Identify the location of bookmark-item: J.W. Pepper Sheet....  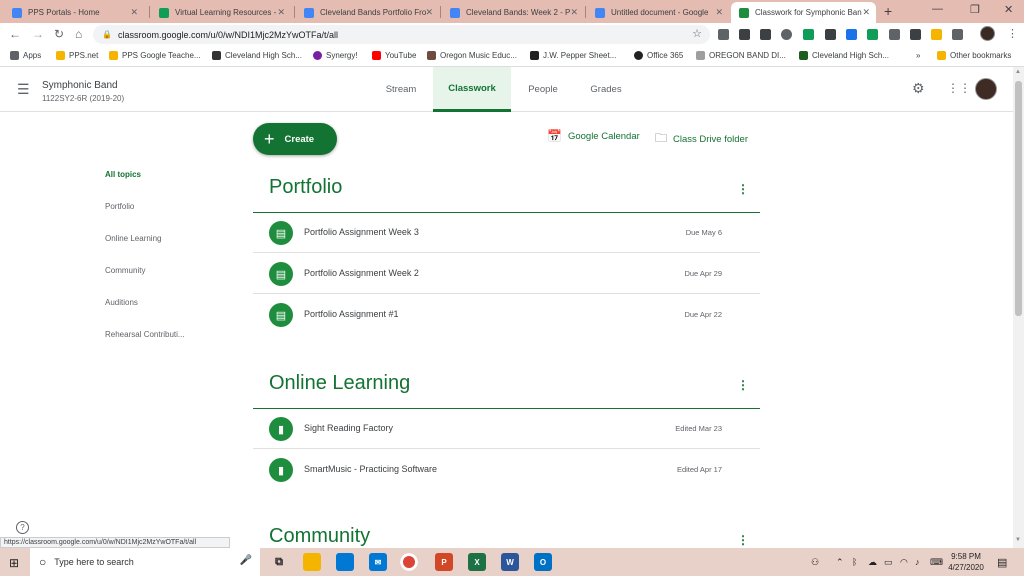
(573, 55).